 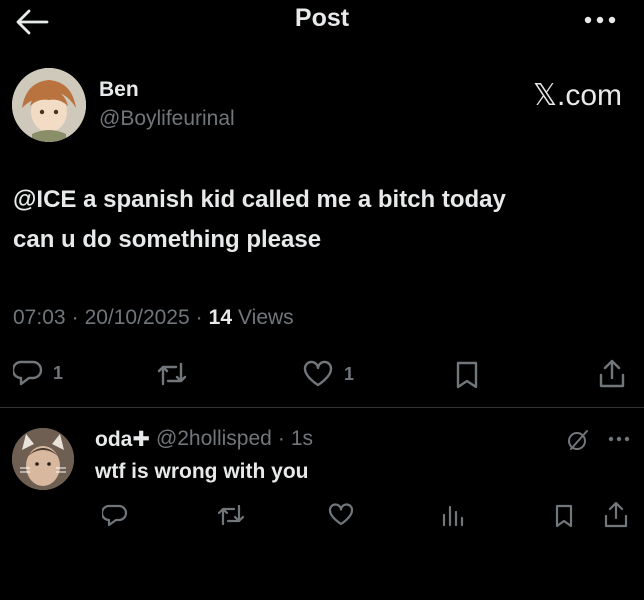 I want to click on views-label: Views, so click(x=266, y=317).